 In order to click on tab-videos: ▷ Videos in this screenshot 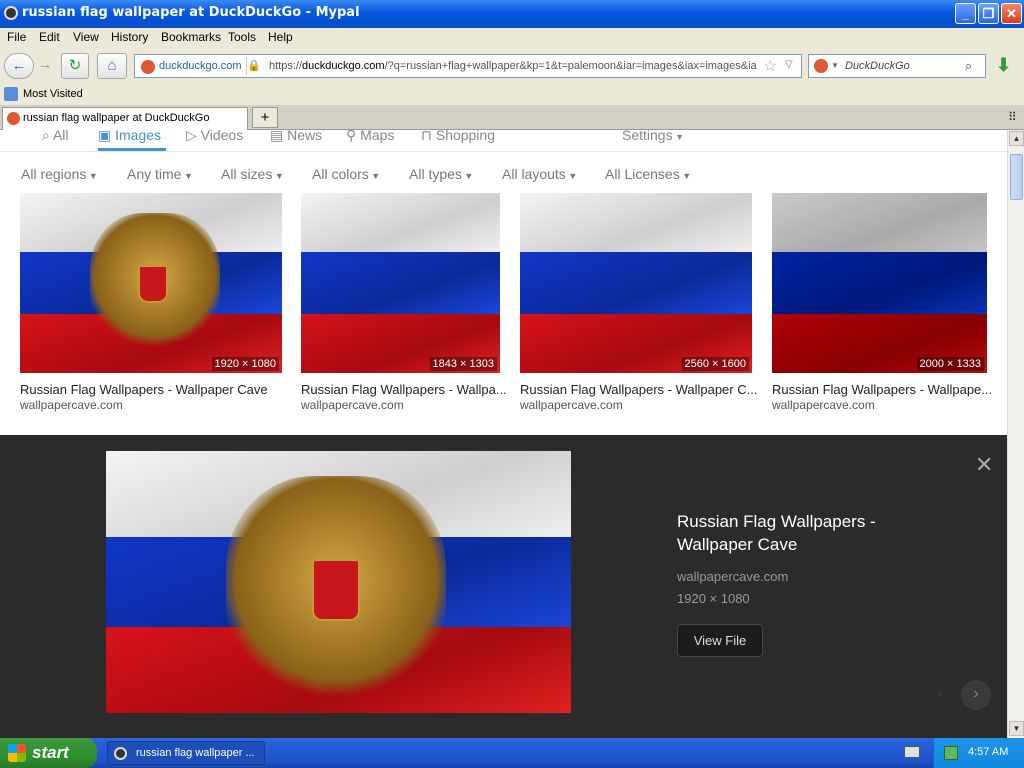, I will do `click(214, 137)`.